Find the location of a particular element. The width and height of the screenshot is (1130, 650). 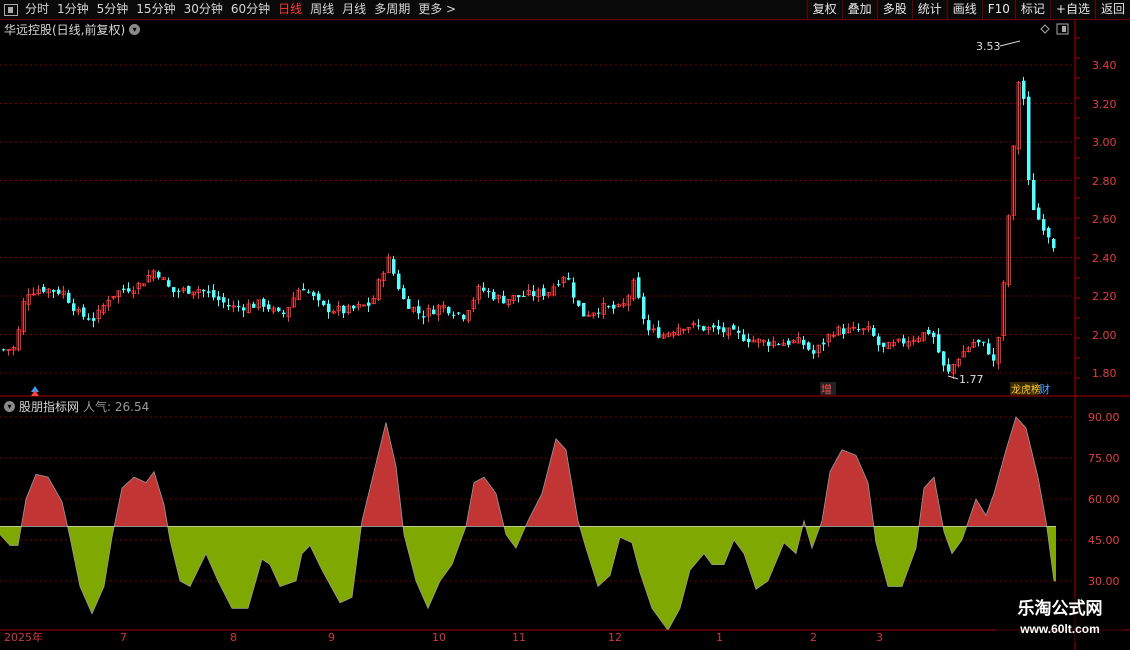

marker-finance: 财 is located at coordinates (1044, 389).